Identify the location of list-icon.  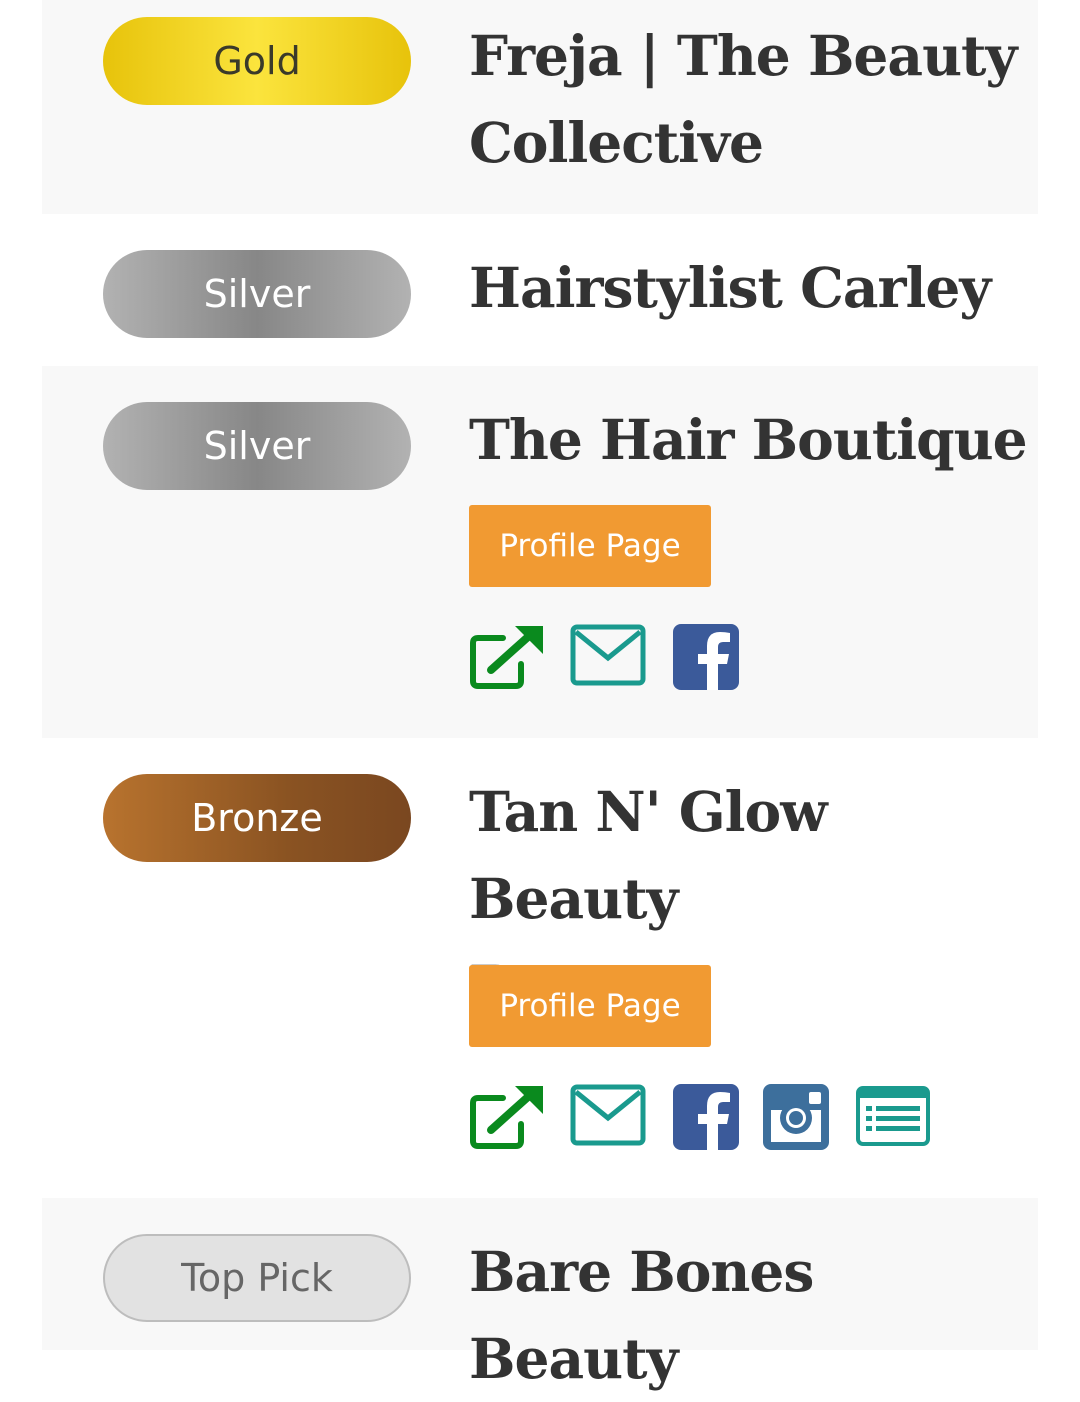
(893, 1116).